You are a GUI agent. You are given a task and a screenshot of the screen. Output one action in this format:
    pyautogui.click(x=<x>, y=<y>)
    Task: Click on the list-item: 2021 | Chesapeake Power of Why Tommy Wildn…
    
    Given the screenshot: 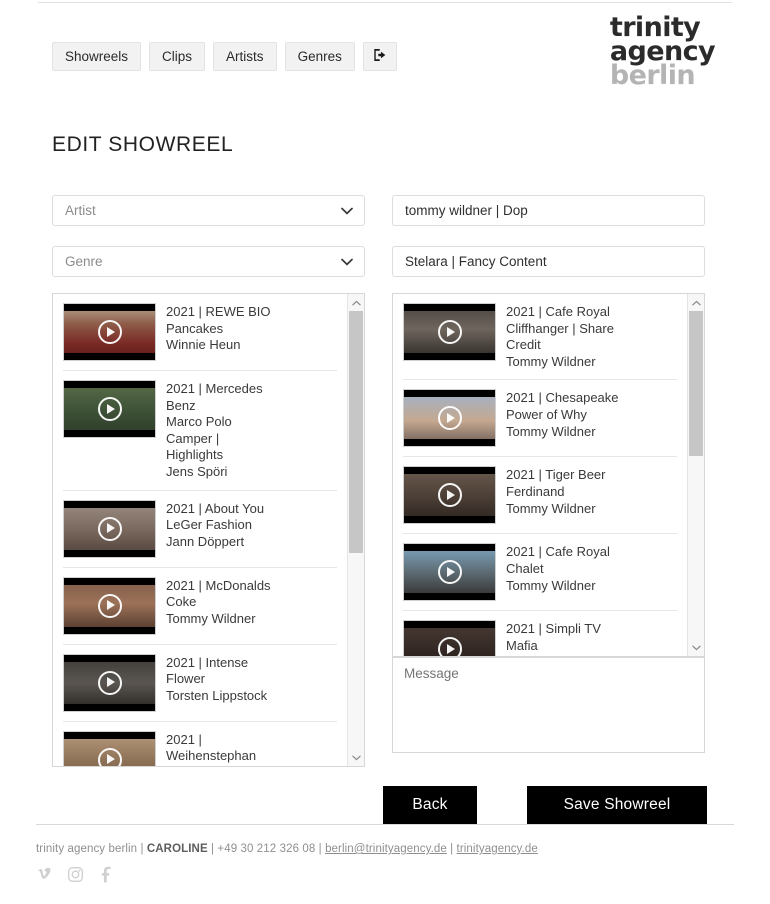 What is the action you would take?
    pyautogui.click(x=540, y=419)
    